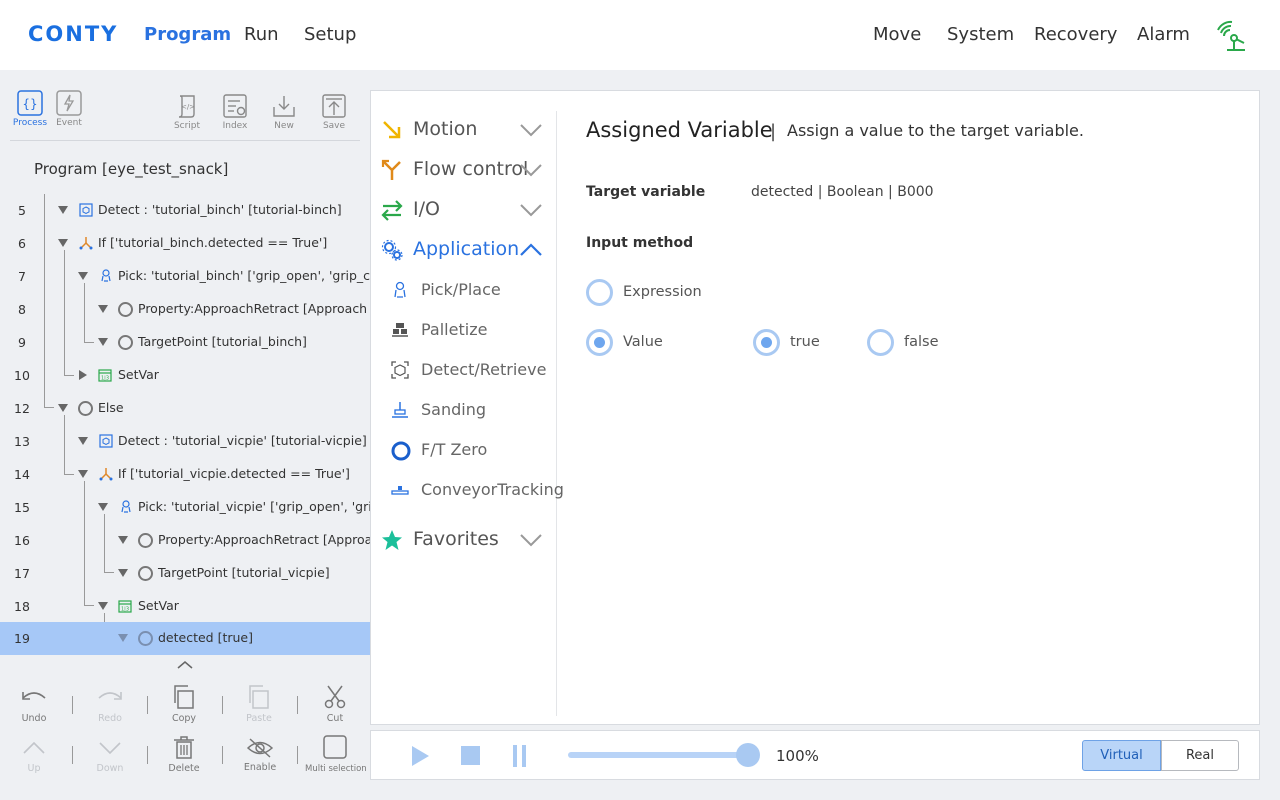 This screenshot has width=1280, height=800. What do you see at coordinates (520, 756) in the screenshot?
I see `pause-icon` at bounding box center [520, 756].